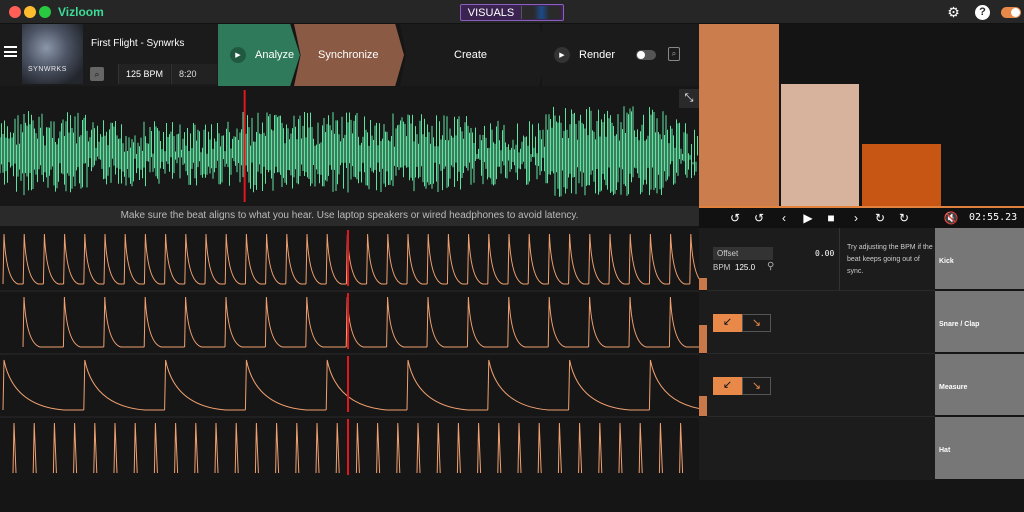 The width and height of the screenshot is (1024, 512). I want to click on minimize-window-button, so click(30, 12).